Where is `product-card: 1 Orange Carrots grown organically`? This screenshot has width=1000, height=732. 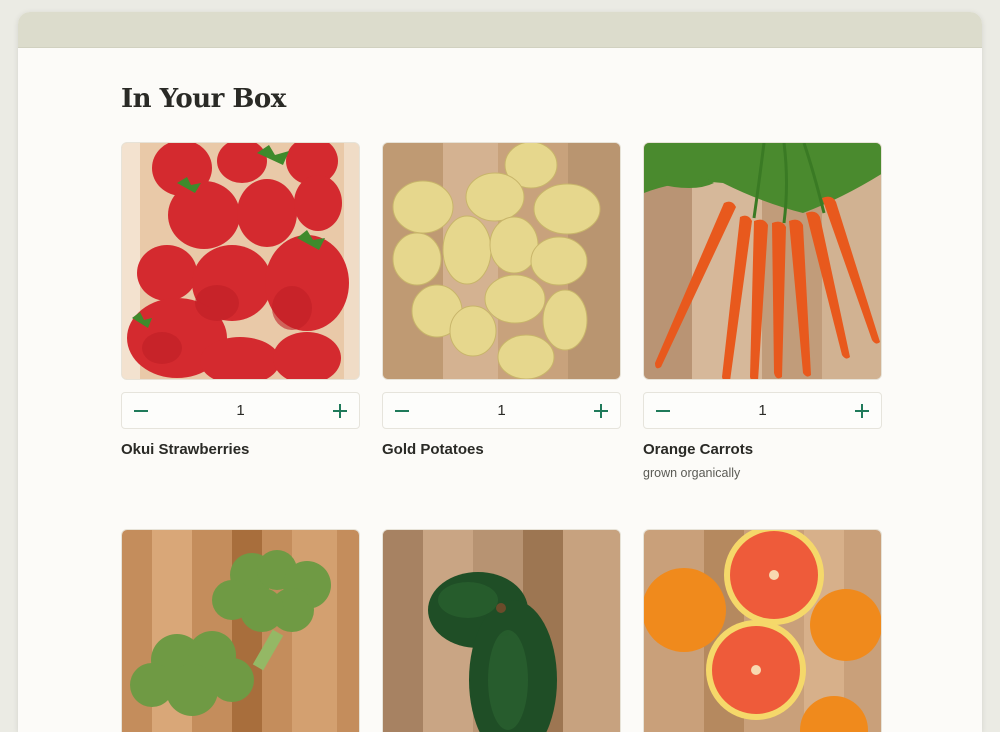 product-card: 1 Orange Carrots grown organically is located at coordinates (762, 311).